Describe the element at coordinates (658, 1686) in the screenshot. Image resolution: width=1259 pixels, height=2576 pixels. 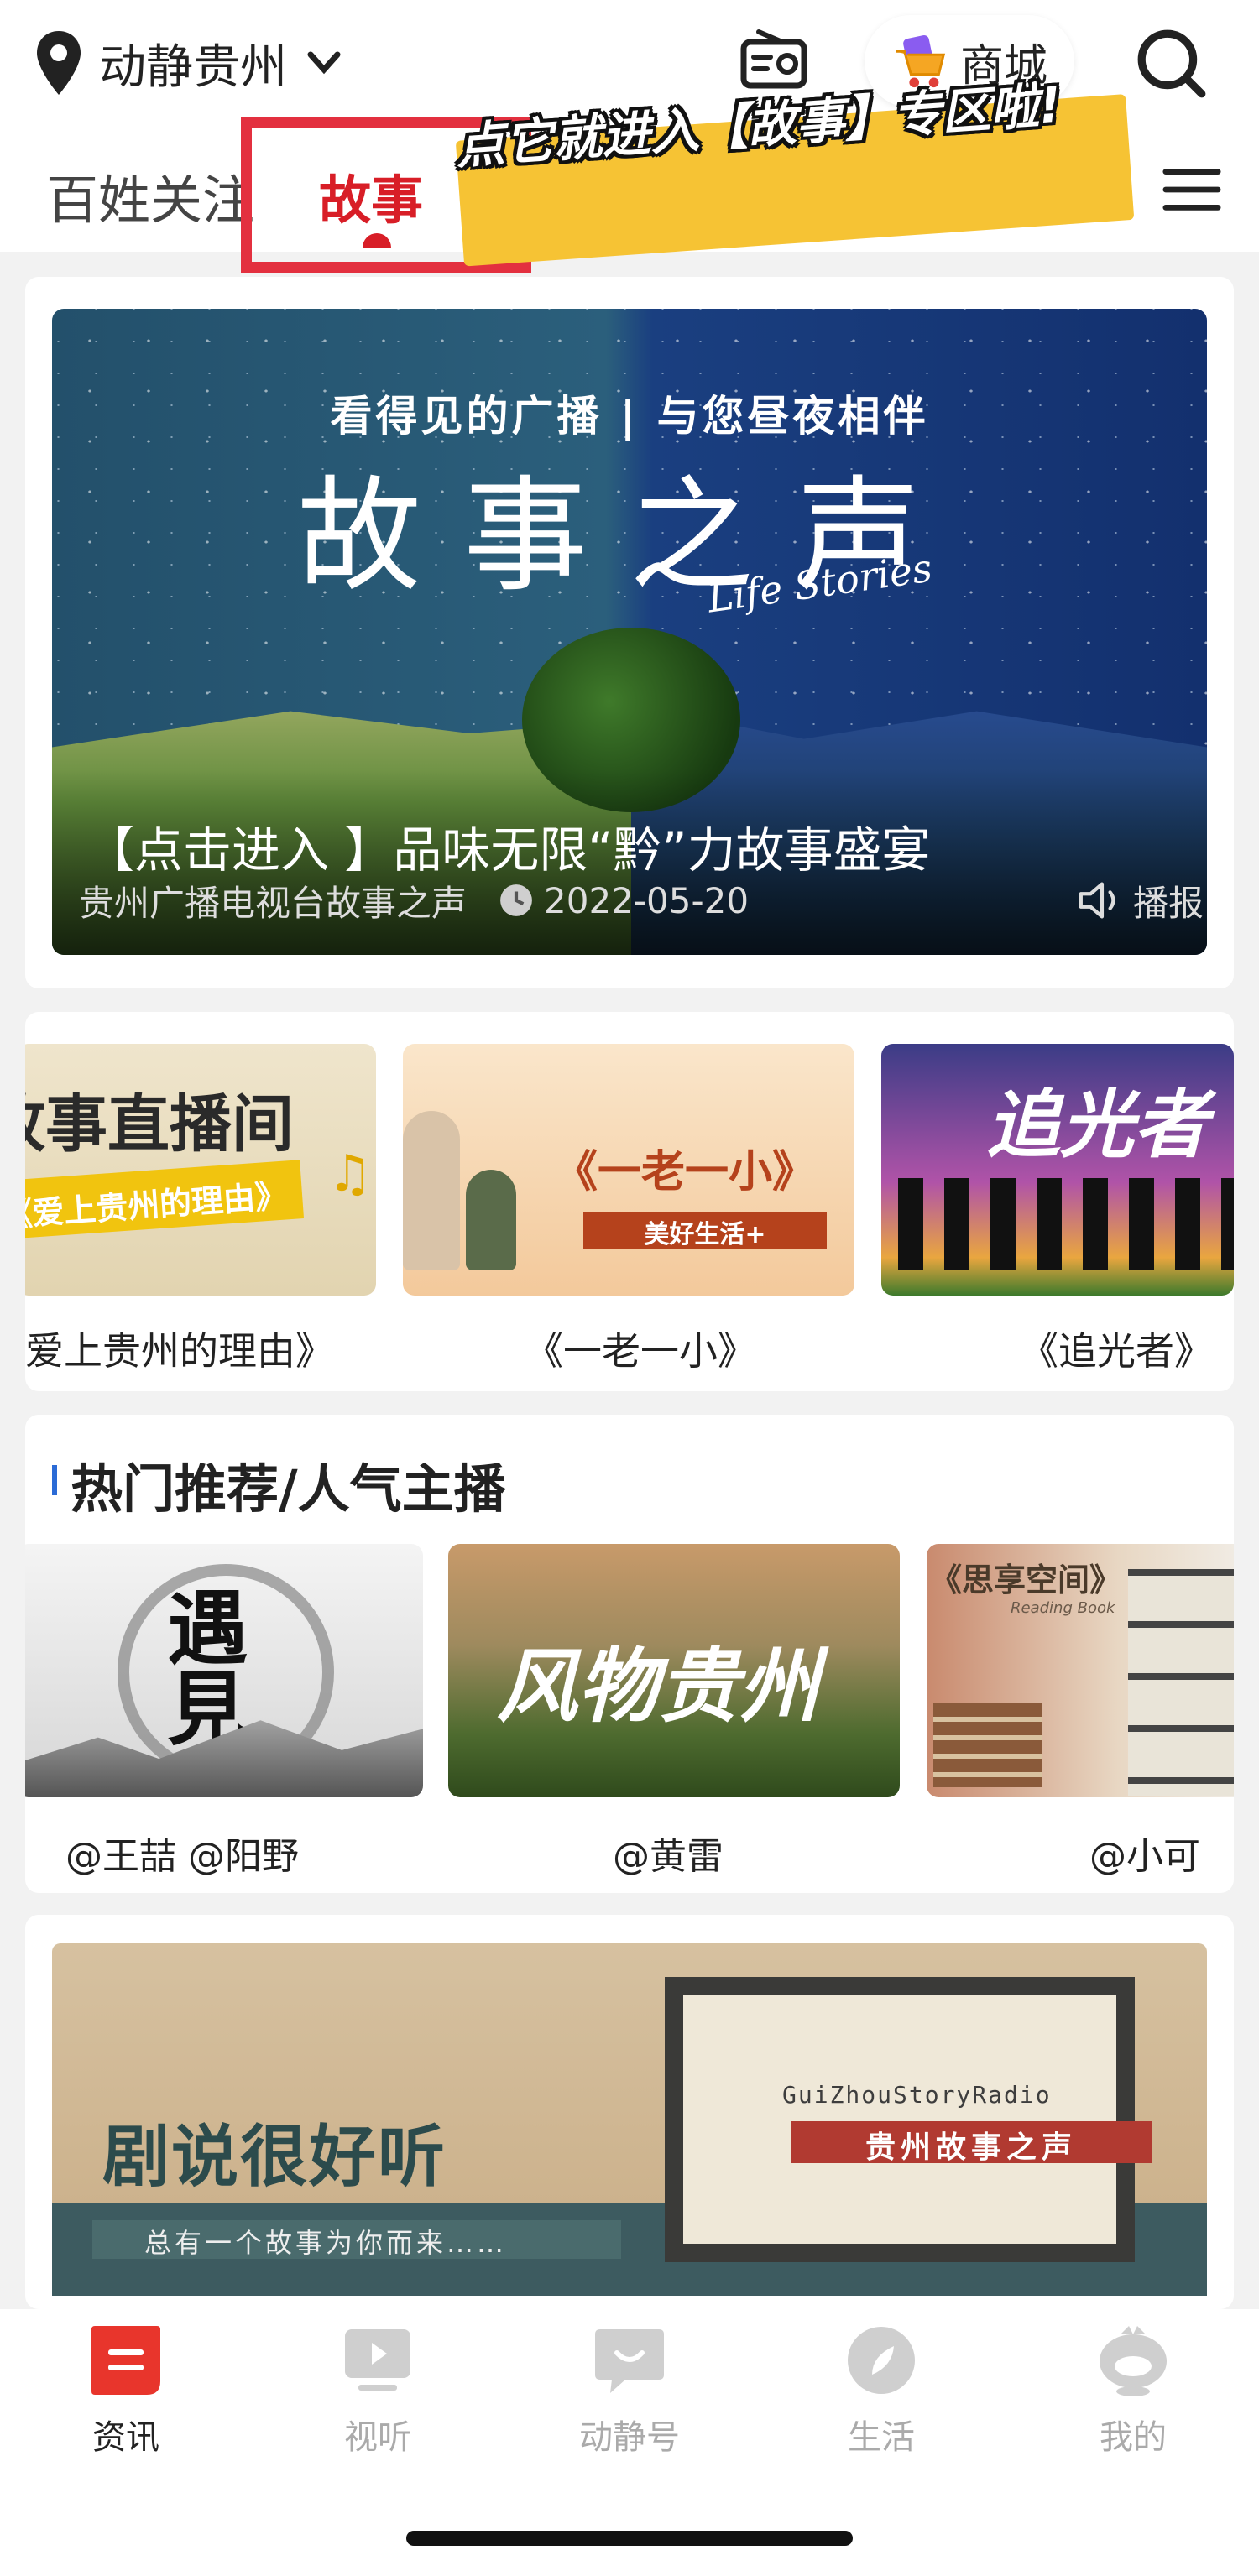
I see `anchor-art-text: 风物贵州` at that location.